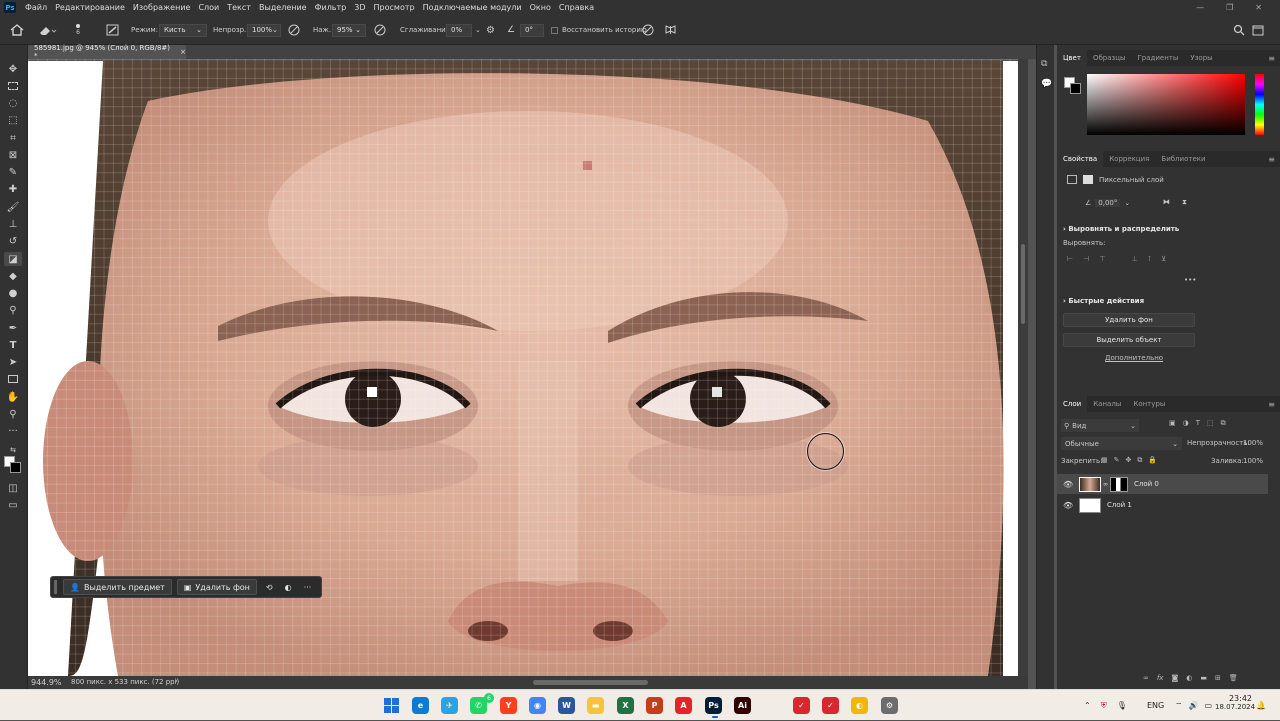 The height and width of the screenshot is (721, 1280). What do you see at coordinates (1158, 58) in the screenshot?
I see `tab-gradients: Градиенты` at bounding box center [1158, 58].